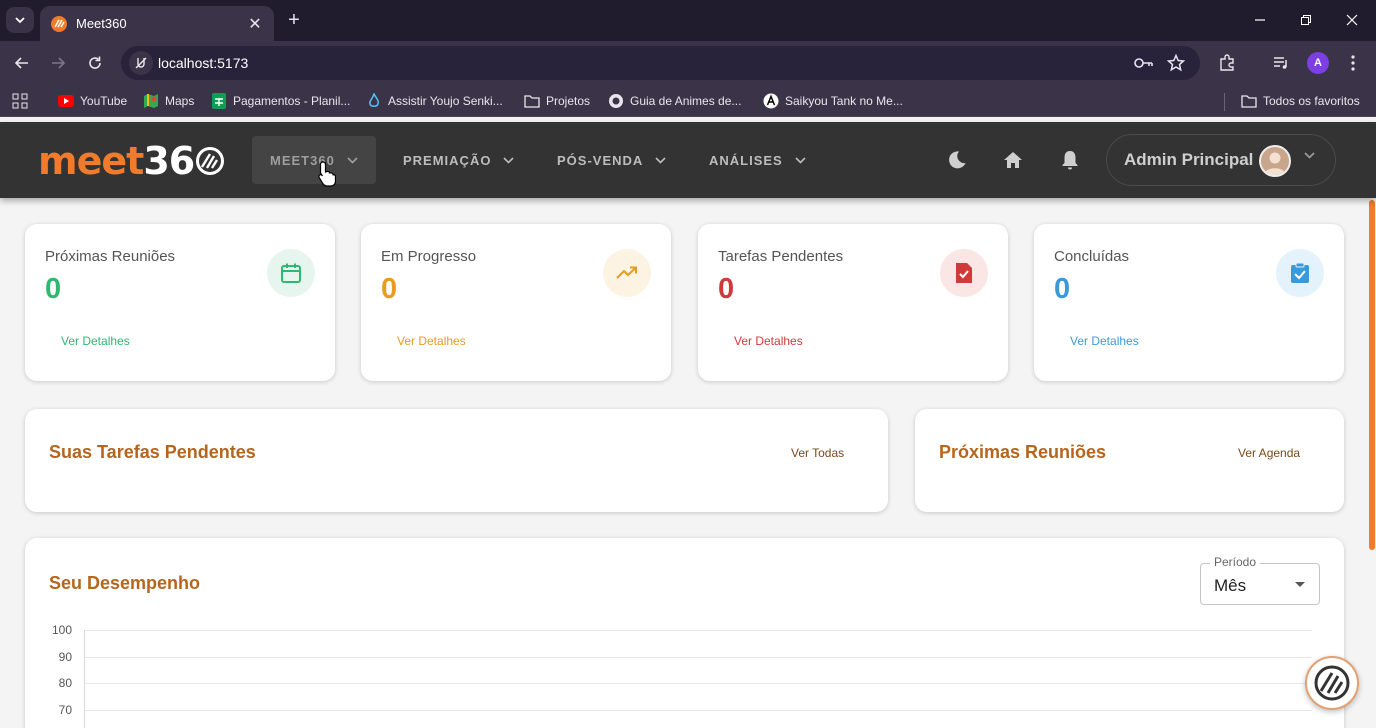 The width and height of the screenshot is (1376, 728). Describe the element at coordinates (65, 656) in the screenshot. I see `y-tick-label: 90` at that location.